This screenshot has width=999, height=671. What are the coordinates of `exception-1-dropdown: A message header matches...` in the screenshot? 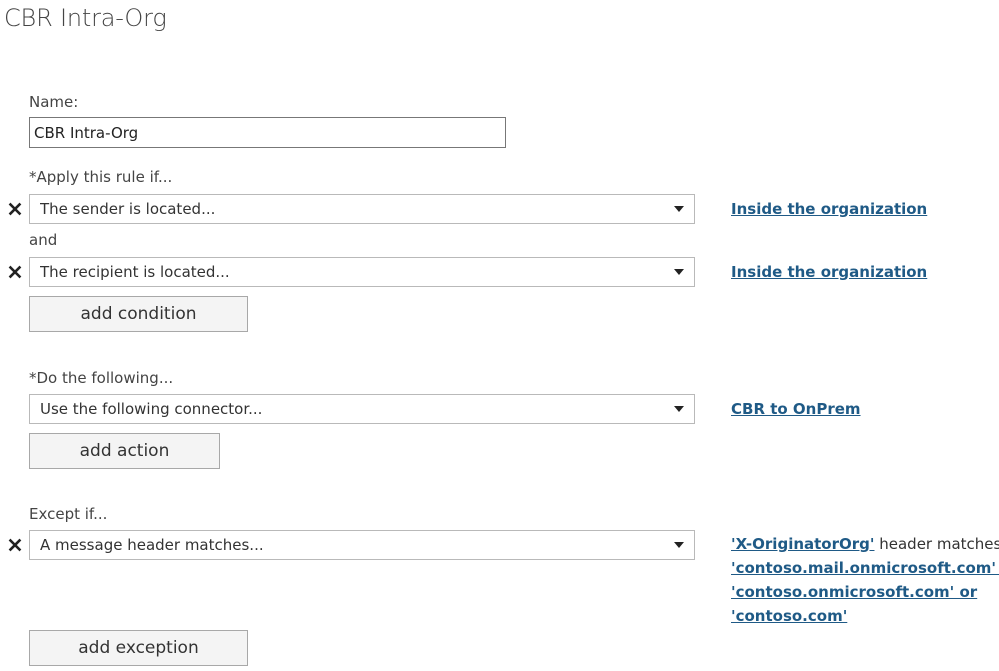 It's located at (362, 545).